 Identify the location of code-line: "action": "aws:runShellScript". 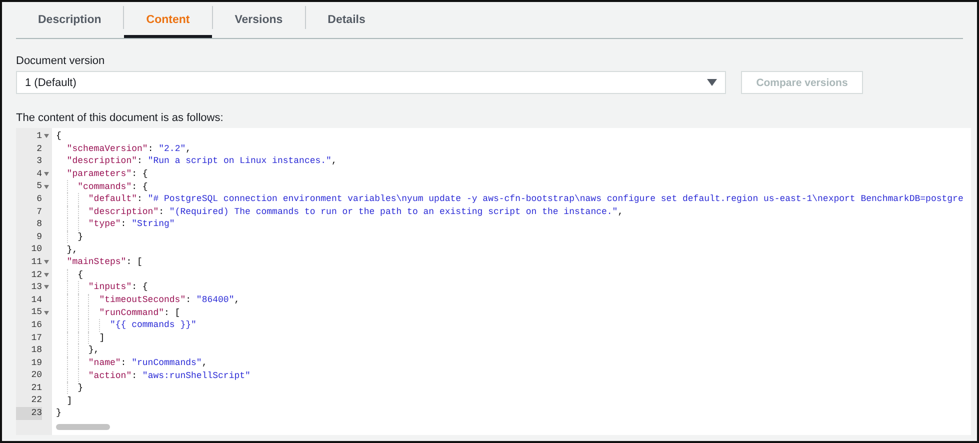
(169, 375).